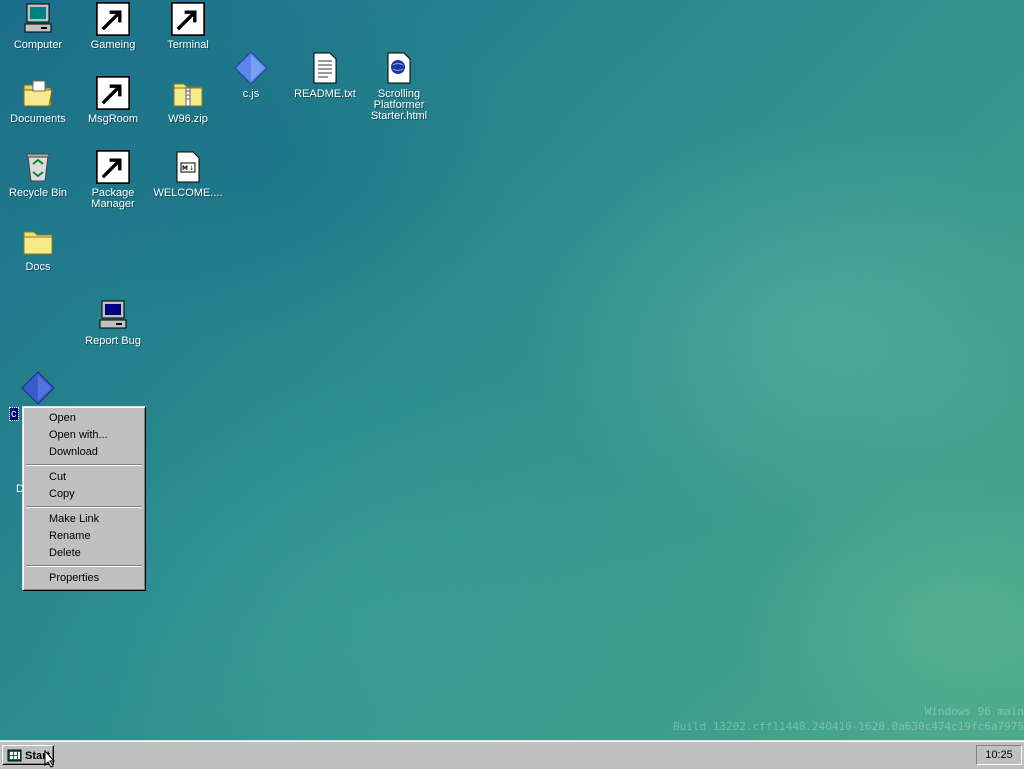  What do you see at coordinates (84, 519) in the screenshot?
I see `menu-item-make-link: Make Link` at bounding box center [84, 519].